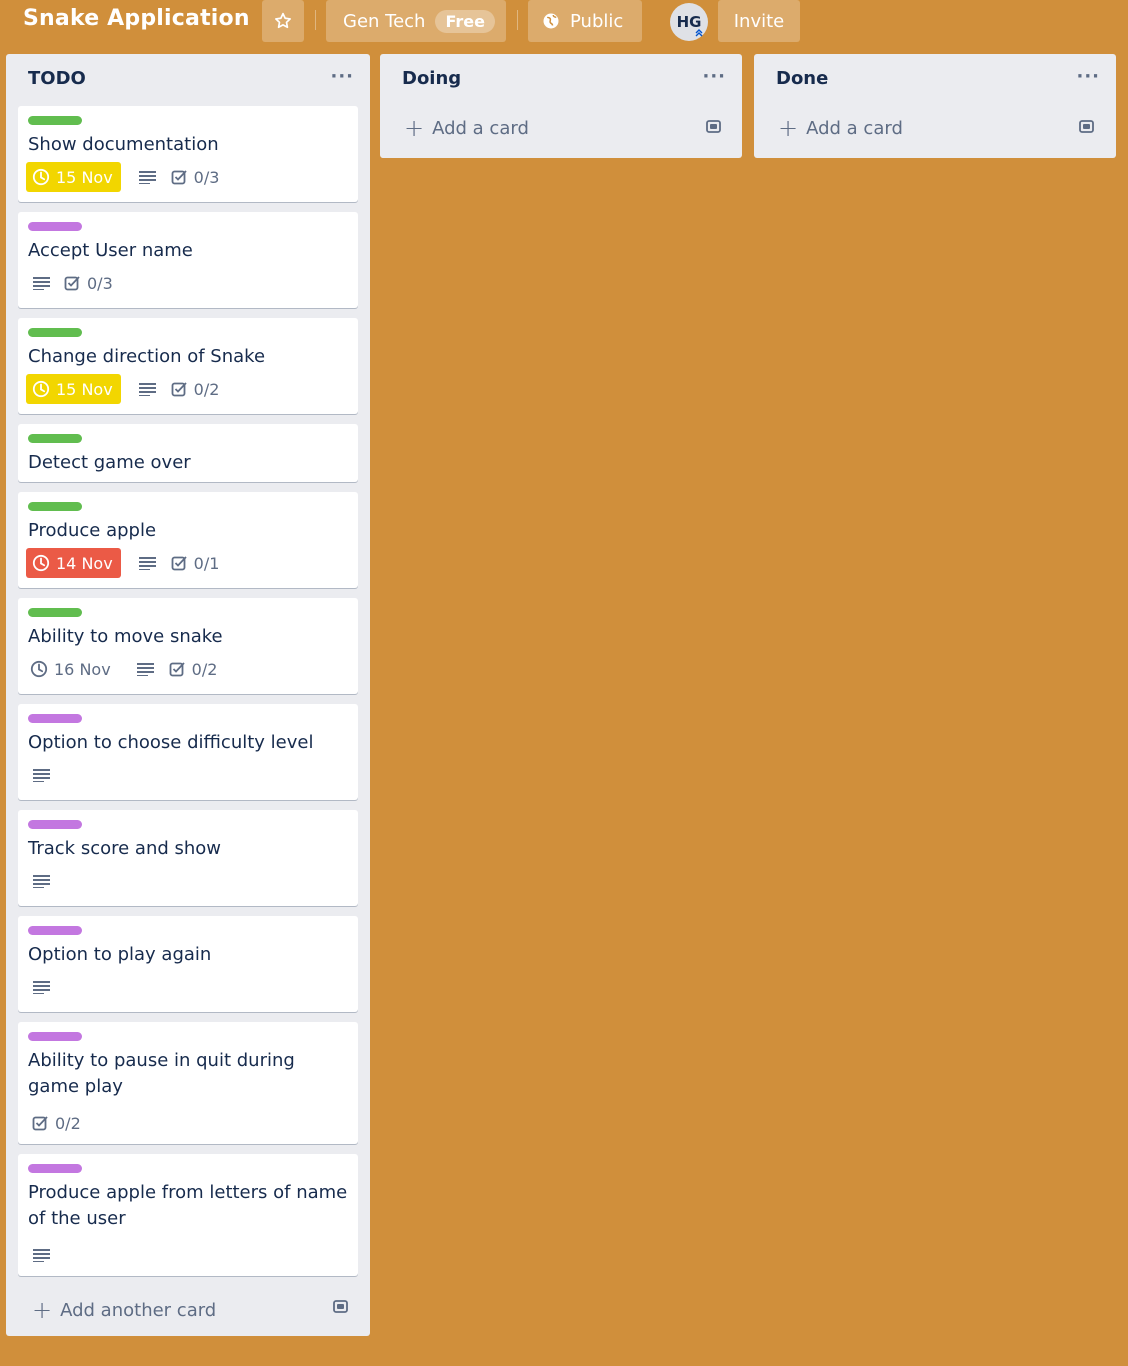 Image resolution: width=1128 pixels, height=1366 pixels. What do you see at coordinates (147, 356) in the screenshot?
I see `card-title: Change direction of Snake` at bounding box center [147, 356].